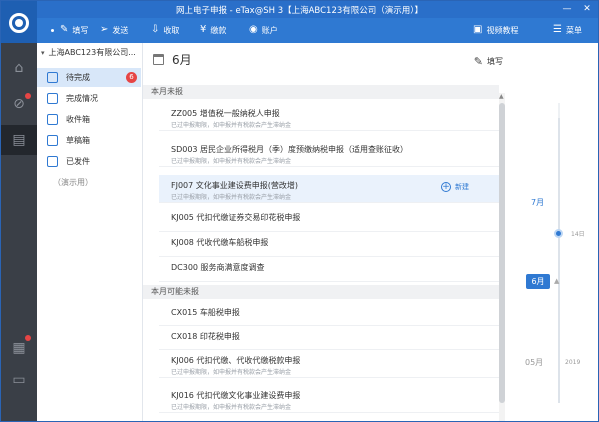 This screenshot has width=599, height=422. I want to click on document-icon: ▤, so click(19, 140).